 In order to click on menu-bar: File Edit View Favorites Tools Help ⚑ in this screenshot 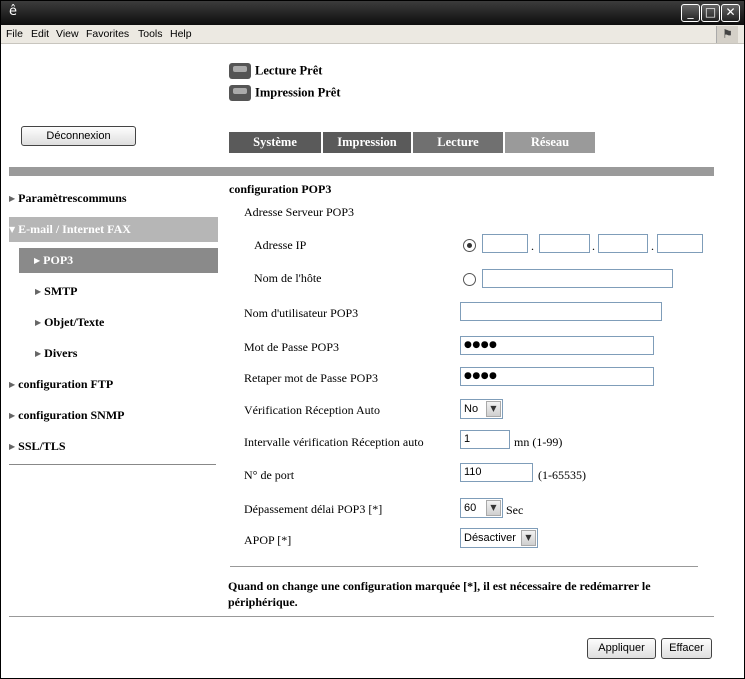, I will do `click(372, 34)`.